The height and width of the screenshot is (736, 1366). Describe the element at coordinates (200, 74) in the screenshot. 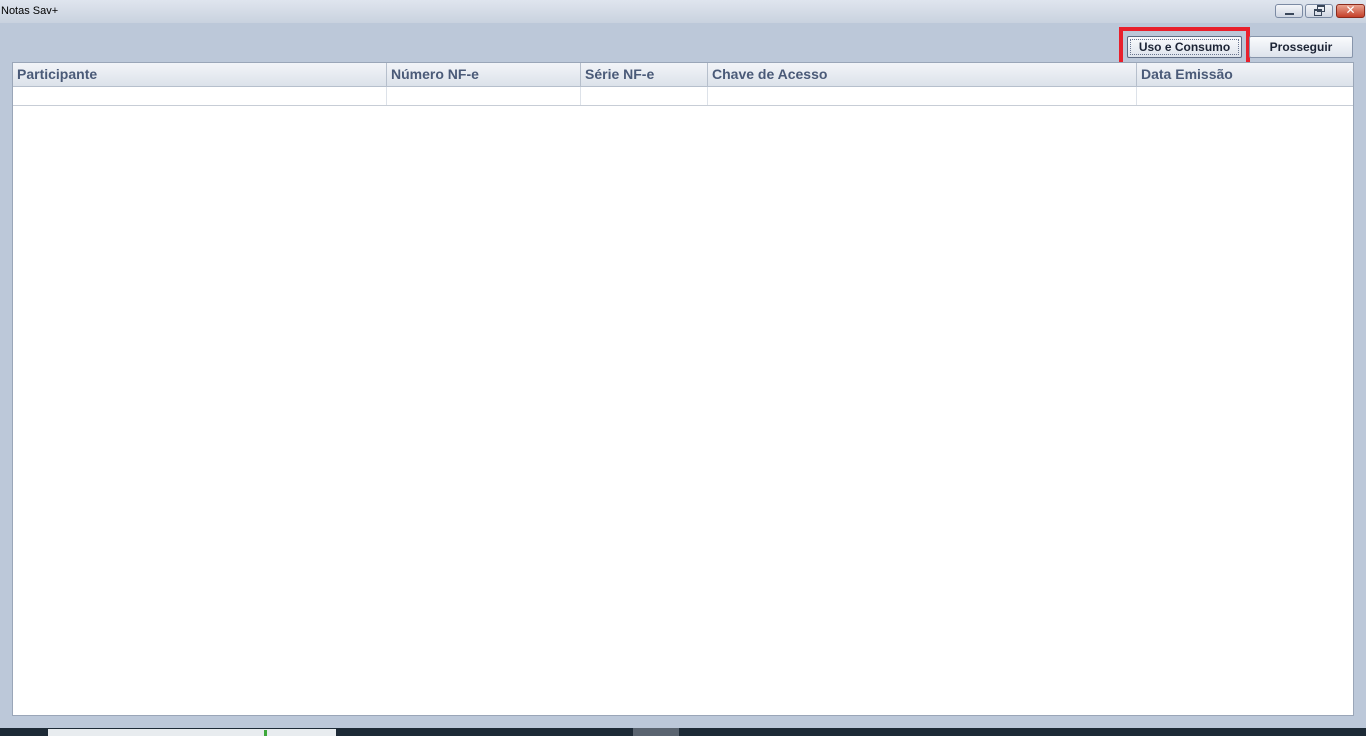

I see `column-header-participante: Participante` at that location.